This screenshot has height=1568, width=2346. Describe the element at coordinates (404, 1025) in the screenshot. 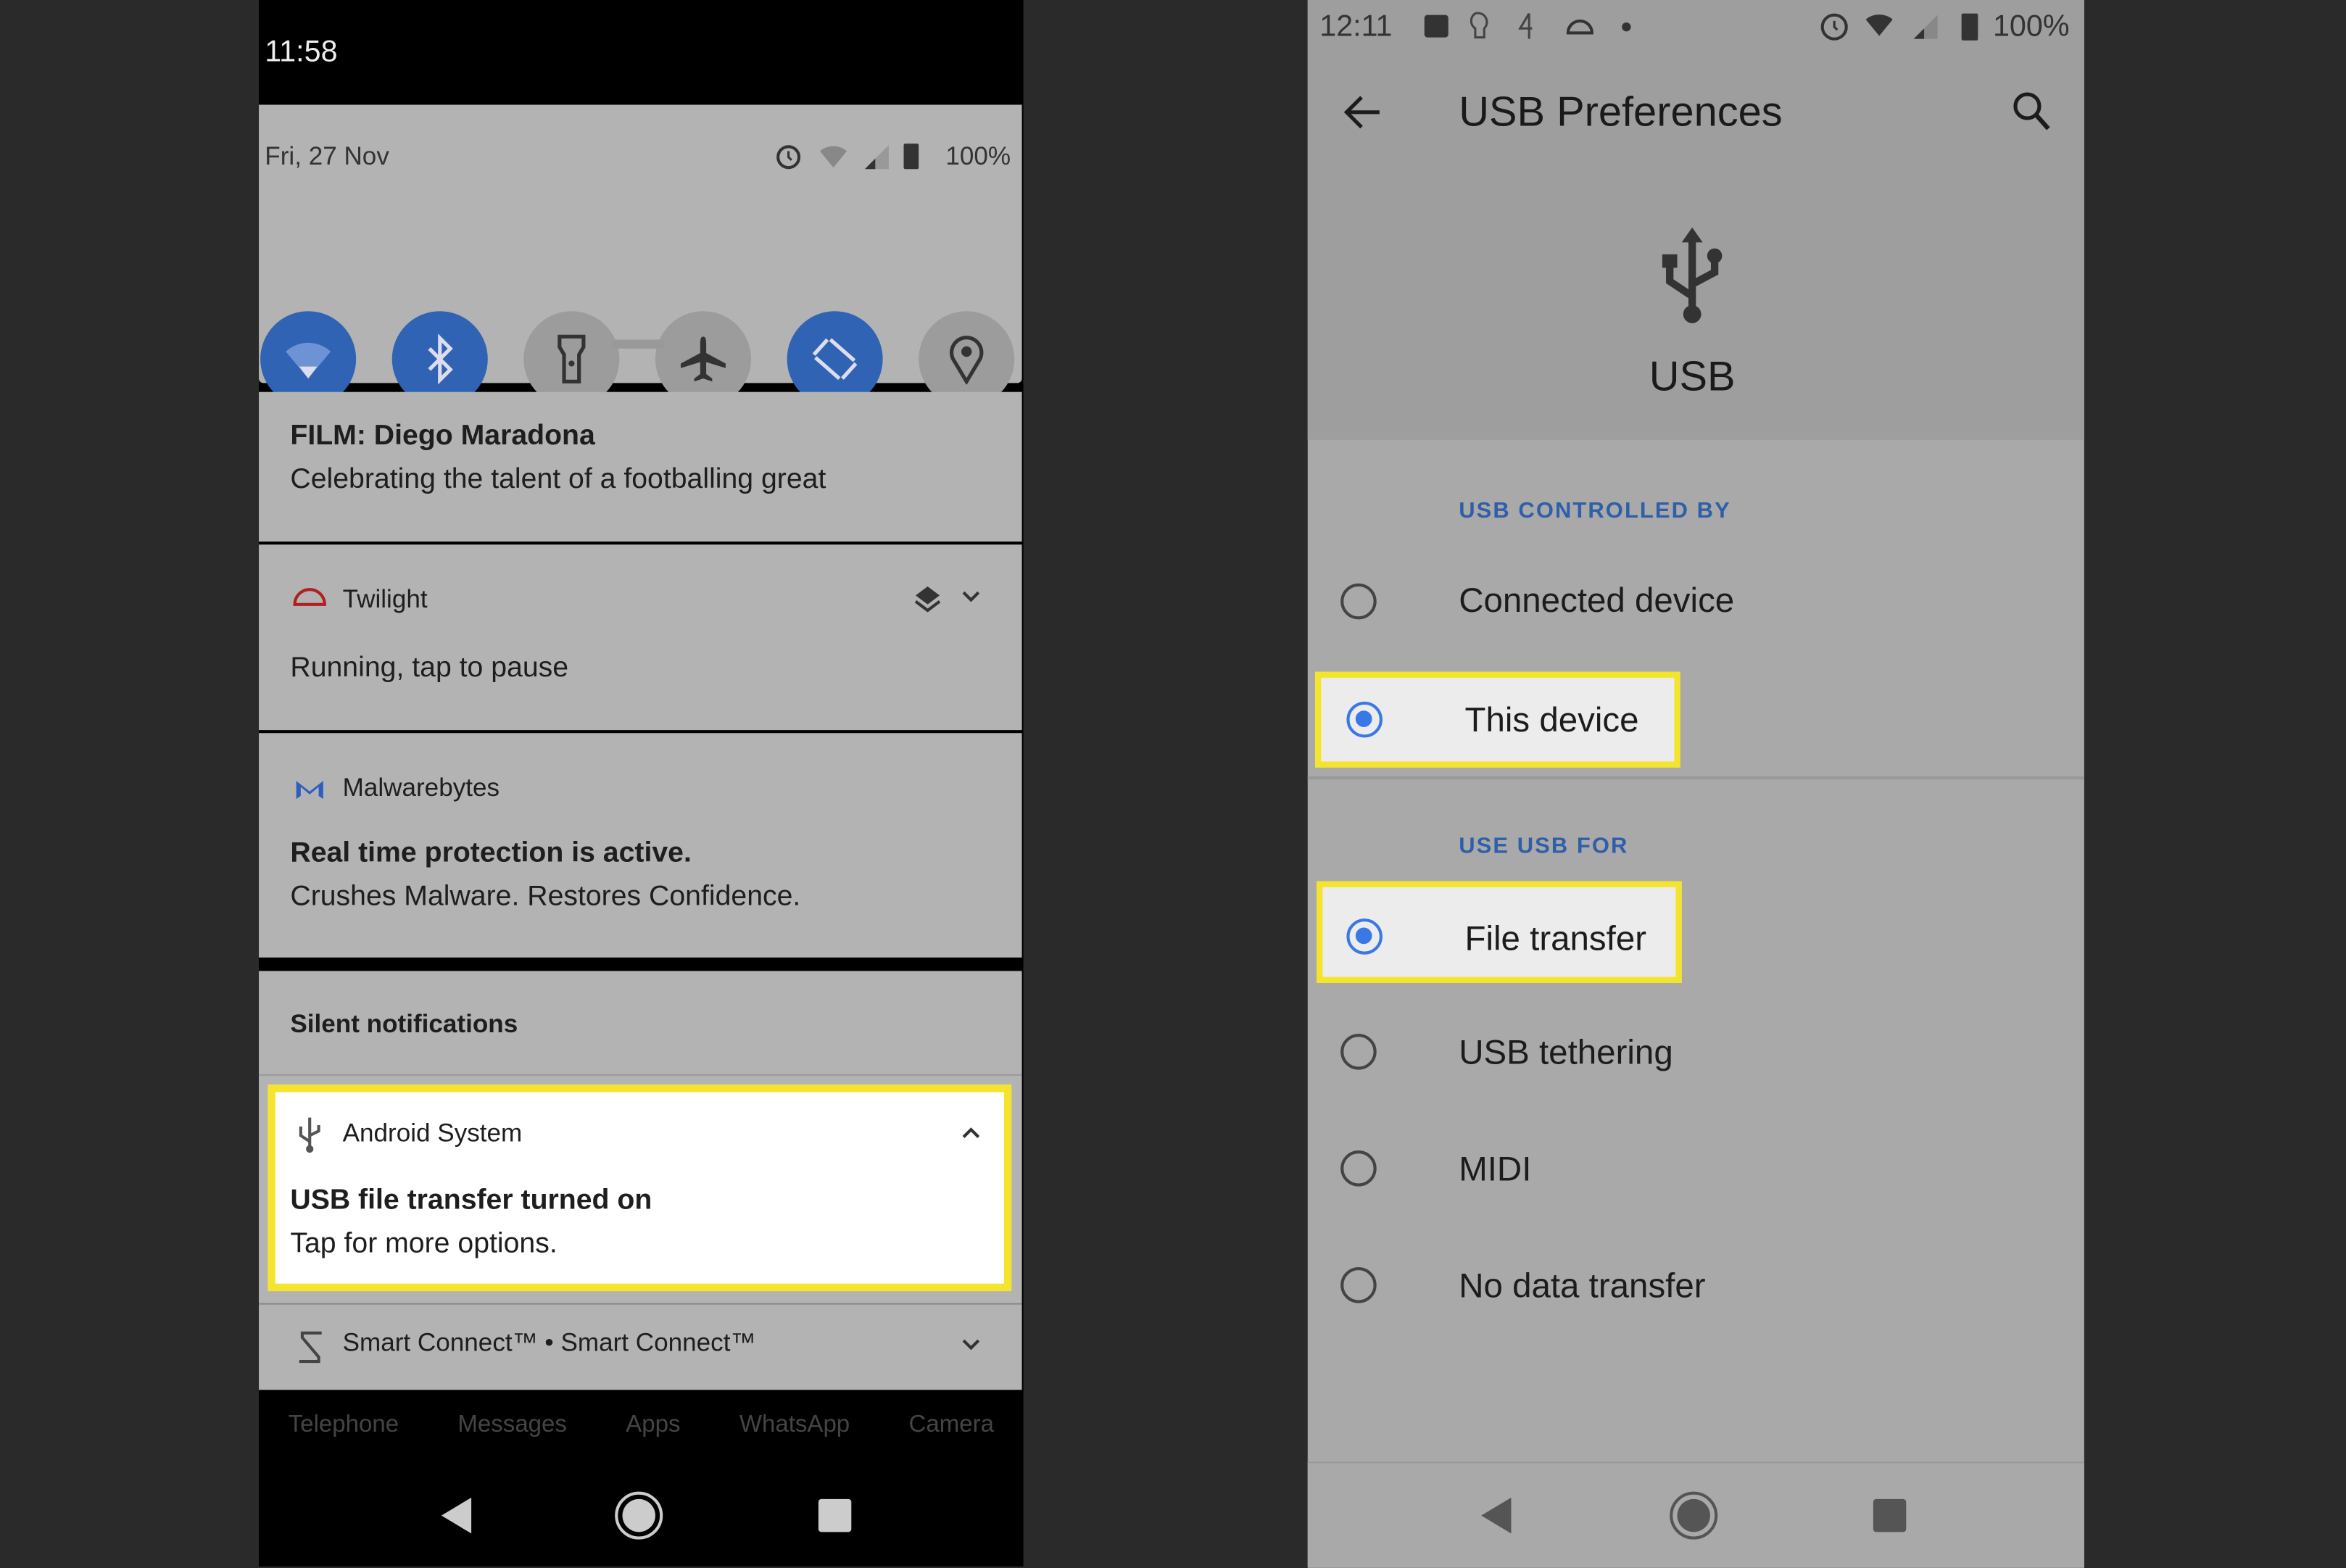

I see `section-header: Silent notifications` at that location.